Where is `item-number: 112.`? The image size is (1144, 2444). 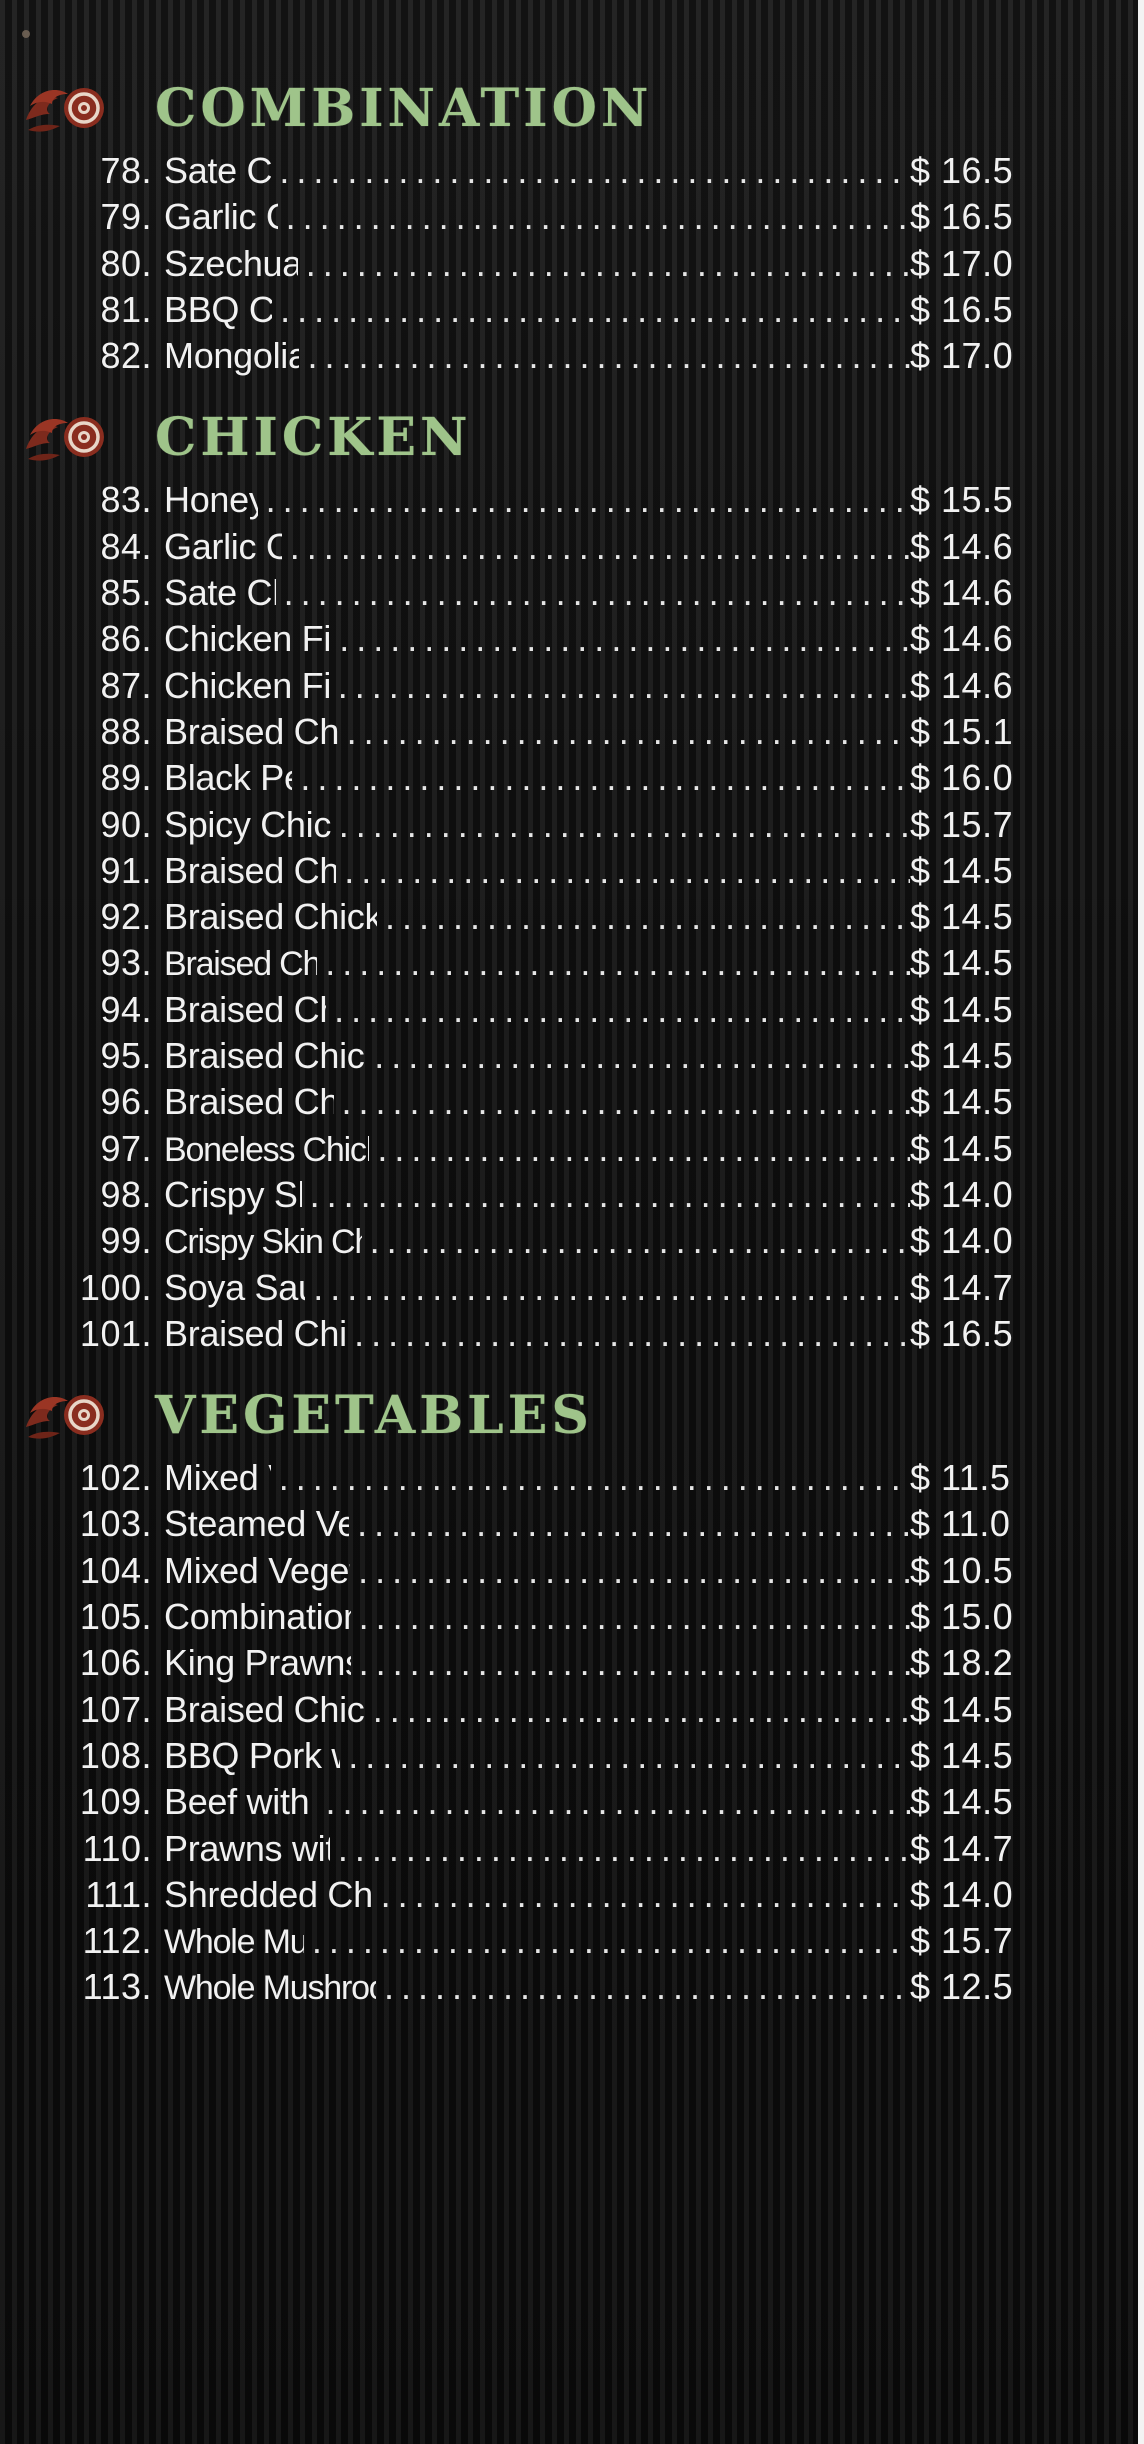
item-number: 112. is located at coordinates (117, 1941).